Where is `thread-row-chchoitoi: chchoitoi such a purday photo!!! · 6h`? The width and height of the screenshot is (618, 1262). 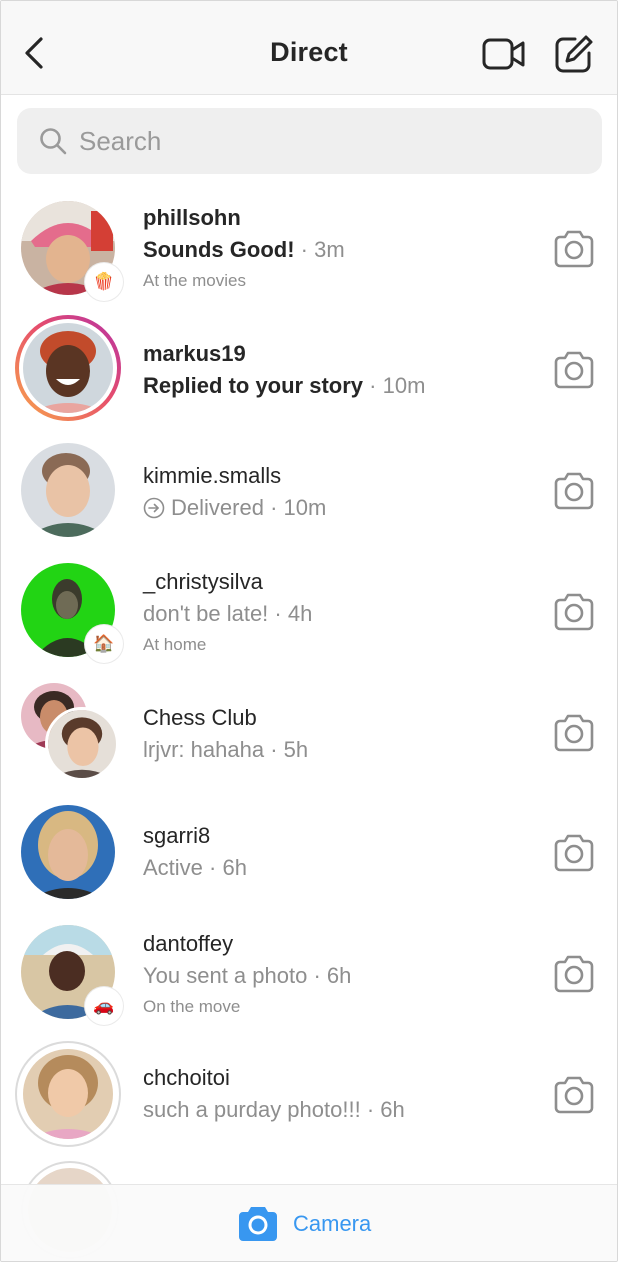 thread-row-chchoitoi: chchoitoi such a purday photo!!! · 6h is located at coordinates (309, 1094).